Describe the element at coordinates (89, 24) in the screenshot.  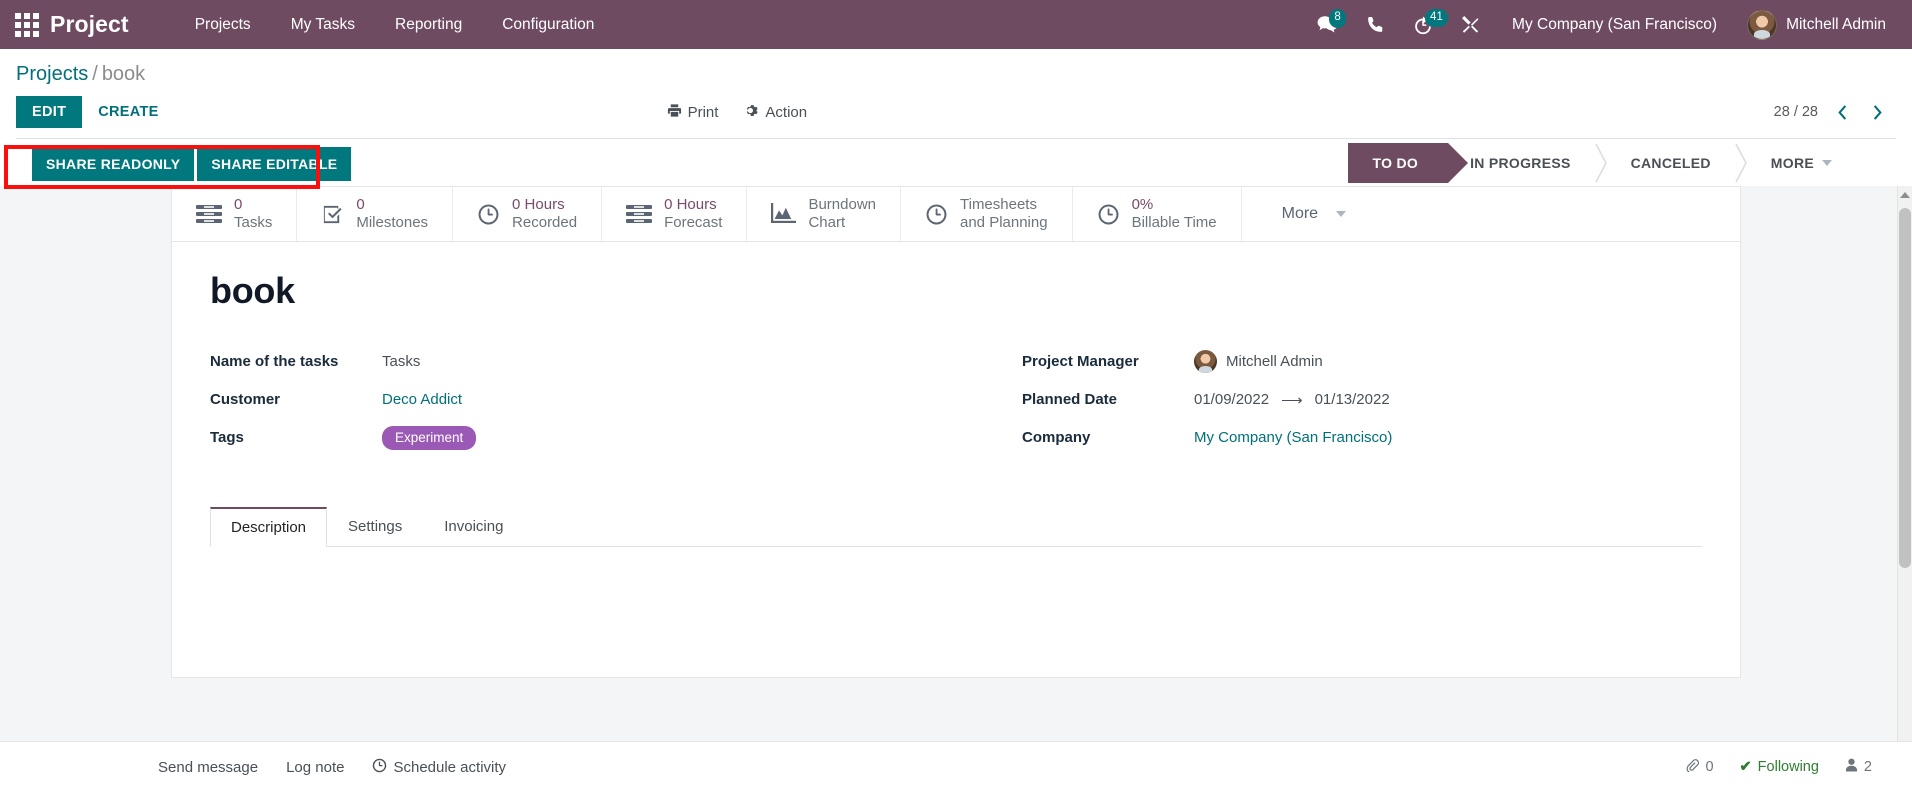
I see `app-brand-project: Project` at that location.